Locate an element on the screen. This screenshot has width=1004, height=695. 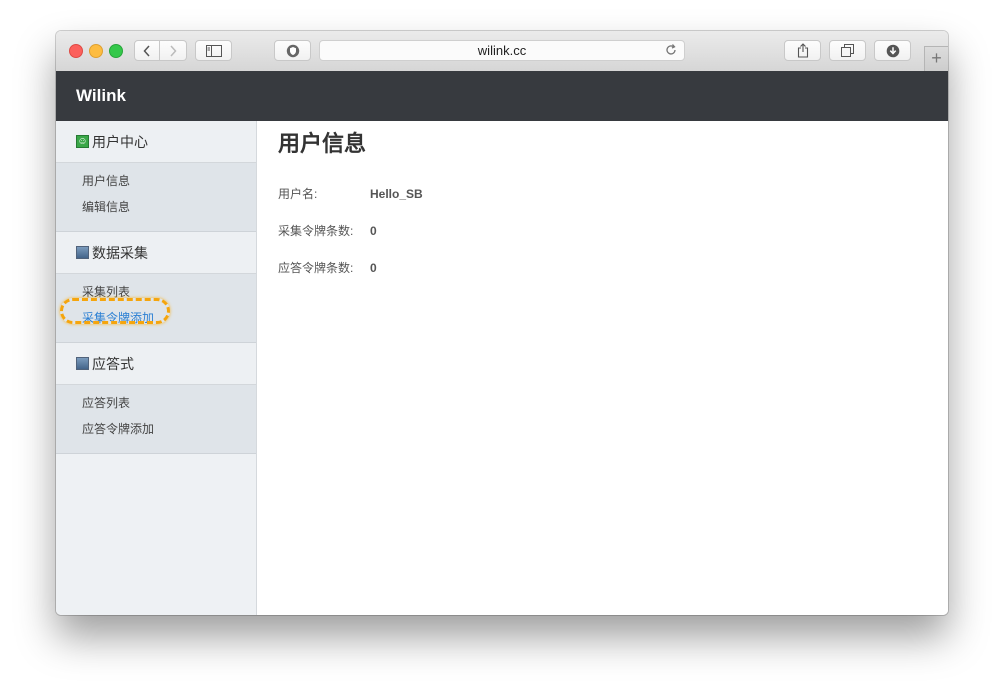
sidebar-item-edit-info: 编辑信息 is located at coordinates (169, 210).